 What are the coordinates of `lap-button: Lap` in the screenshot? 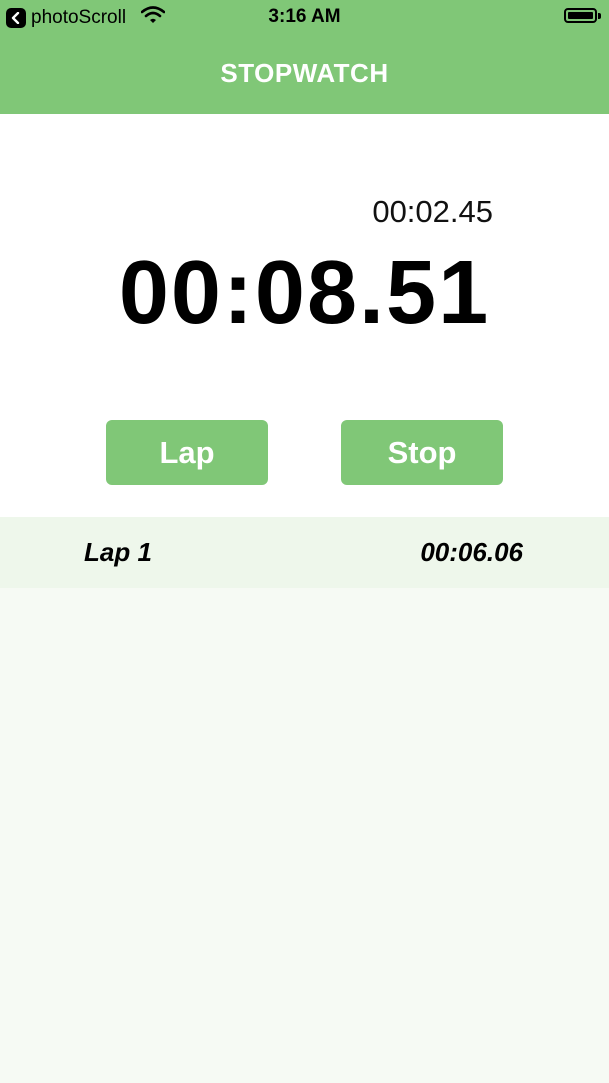 It's located at (187, 452).